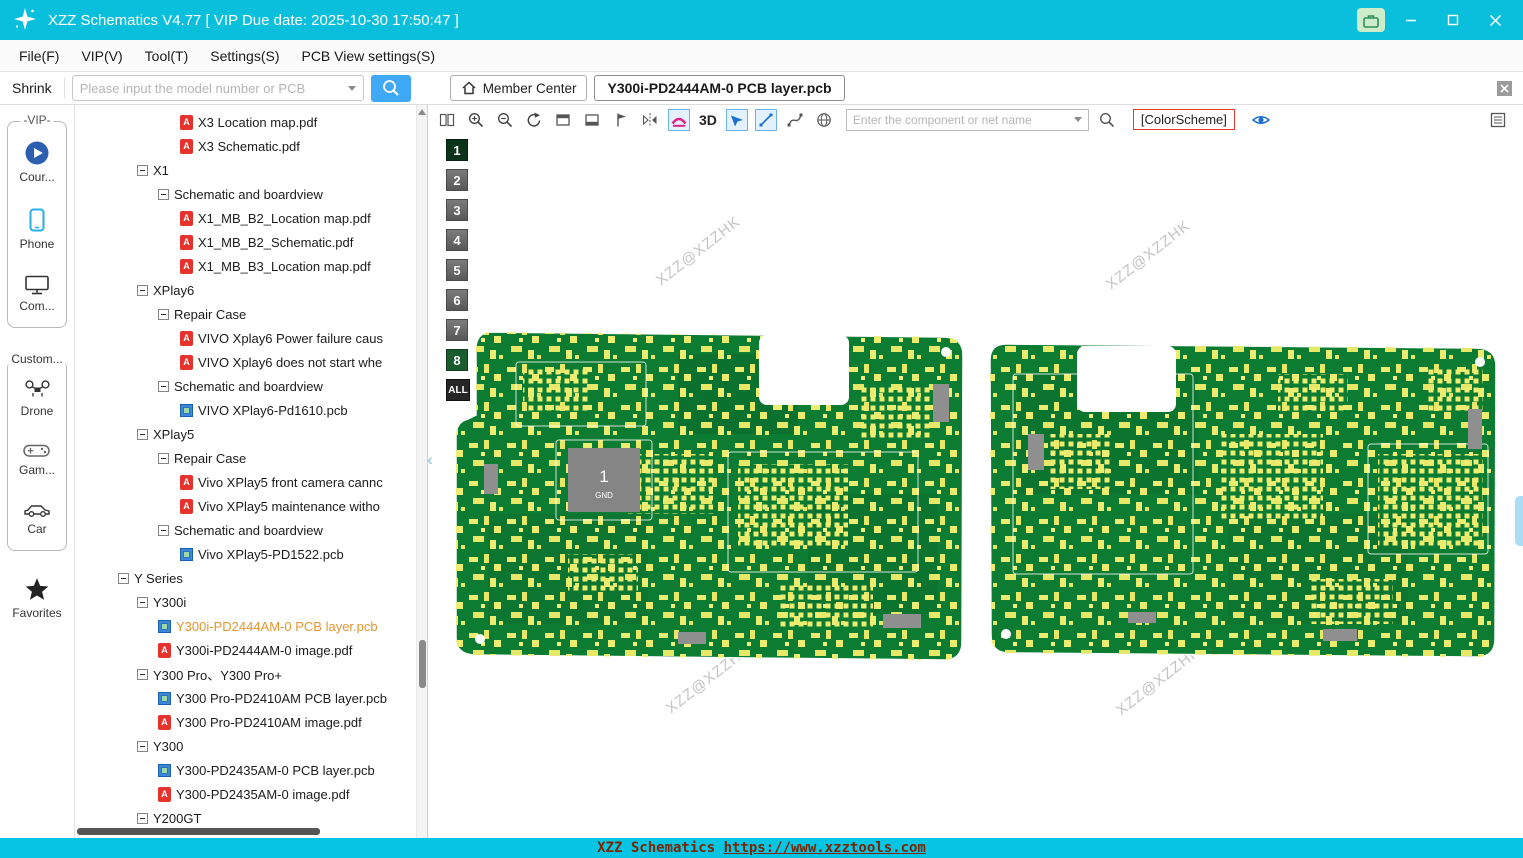 Image resolution: width=1523 pixels, height=858 pixels. I want to click on tree-item: Y300 Pro-PD2410AM PCB layer.pcb, so click(251, 698).